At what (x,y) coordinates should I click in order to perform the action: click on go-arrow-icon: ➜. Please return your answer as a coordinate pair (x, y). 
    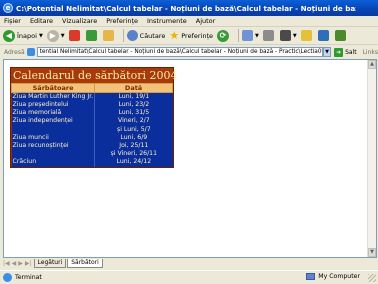
    Looking at the image, I should click on (339, 52).